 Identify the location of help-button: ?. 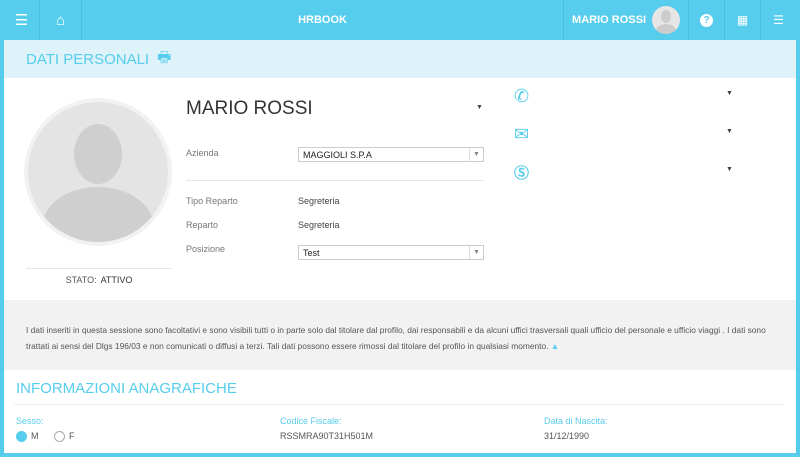
(706, 20).